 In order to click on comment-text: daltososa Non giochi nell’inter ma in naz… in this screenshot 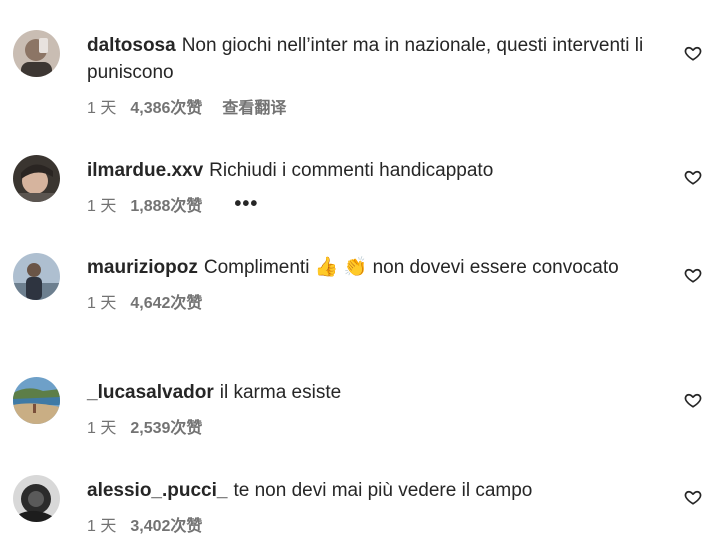, I will do `click(367, 59)`.